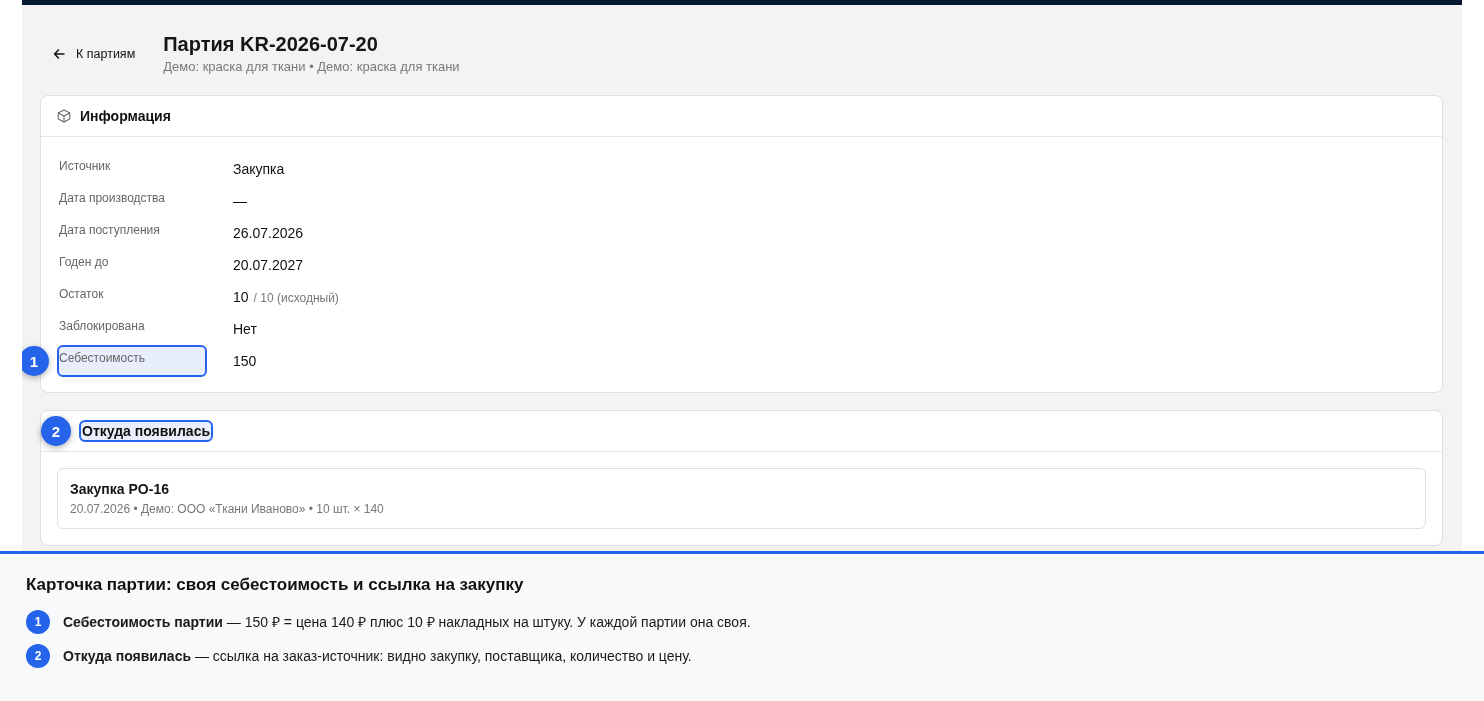 The height and width of the screenshot is (701, 1484). Describe the element at coordinates (120, 489) in the screenshot. I see `source-title: Закупка PO-16` at that location.